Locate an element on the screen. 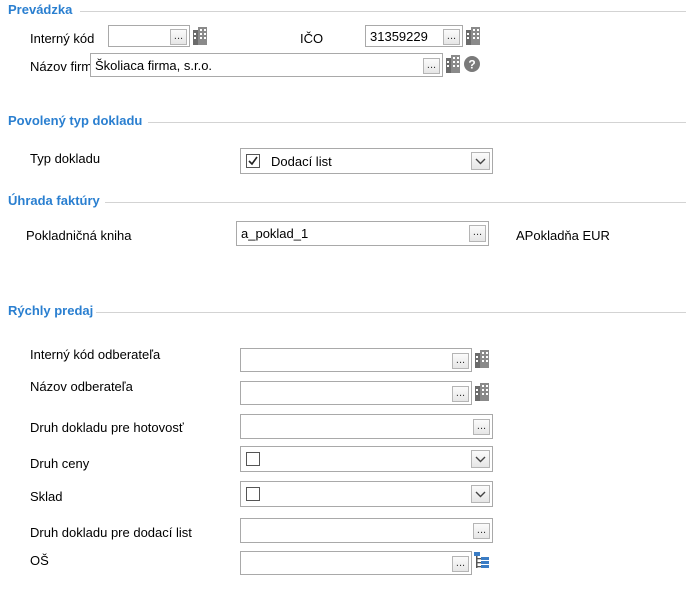 The width and height of the screenshot is (689, 615). nazov-firmy-value: Školiaca firma, s.r.o. is located at coordinates (154, 65).